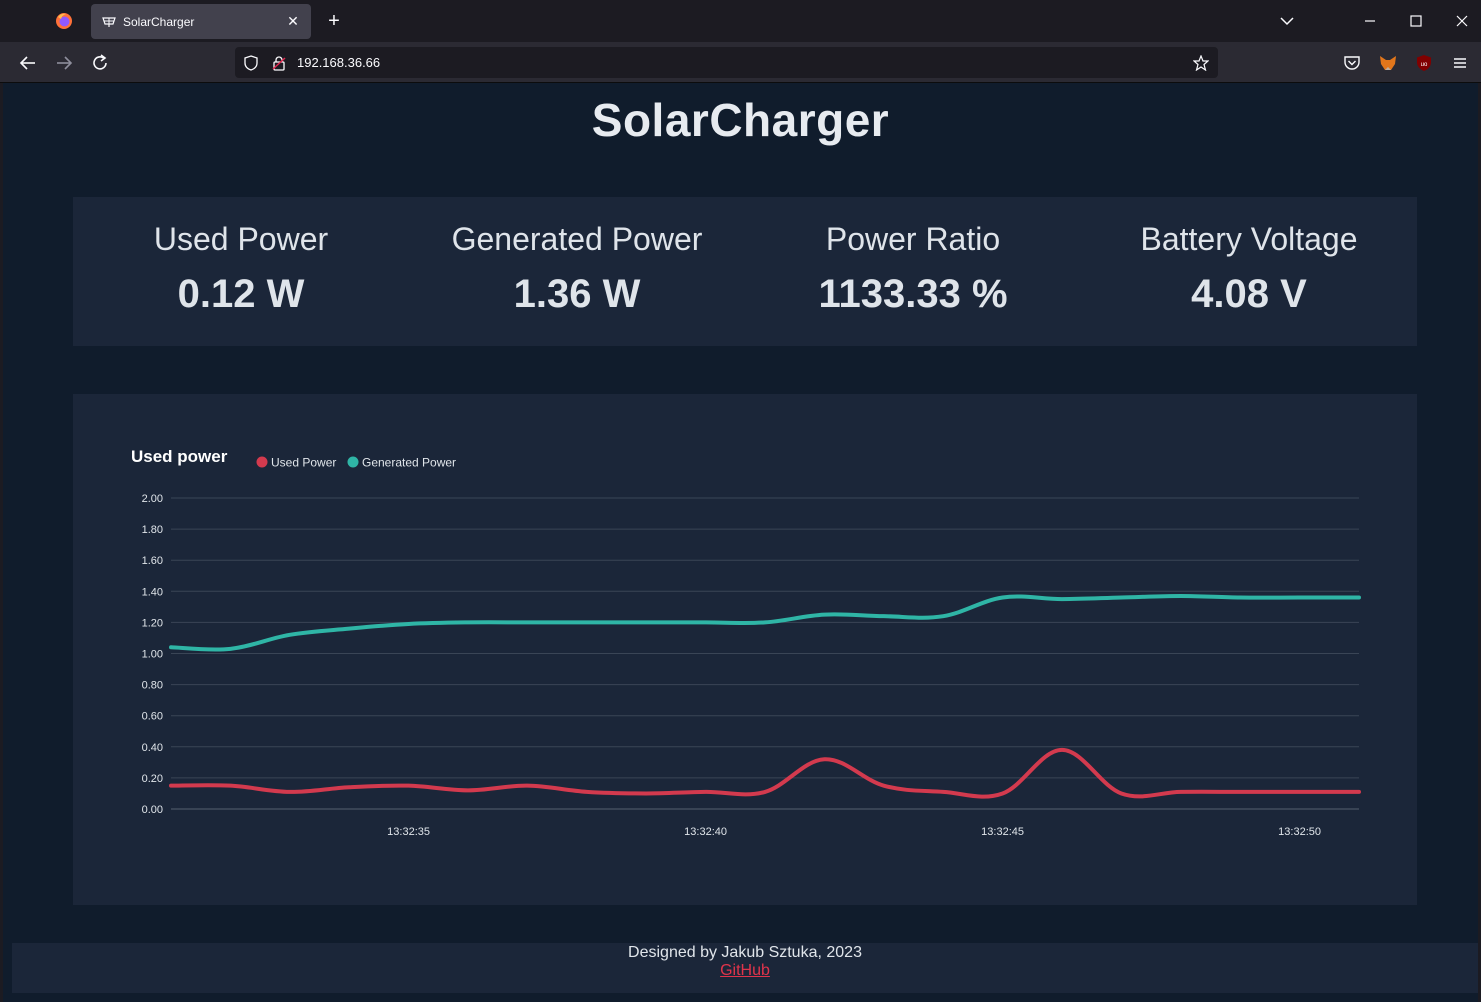 This screenshot has height=1002, width=1481. What do you see at coordinates (100, 63) in the screenshot?
I see `reload-icon` at bounding box center [100, 63].